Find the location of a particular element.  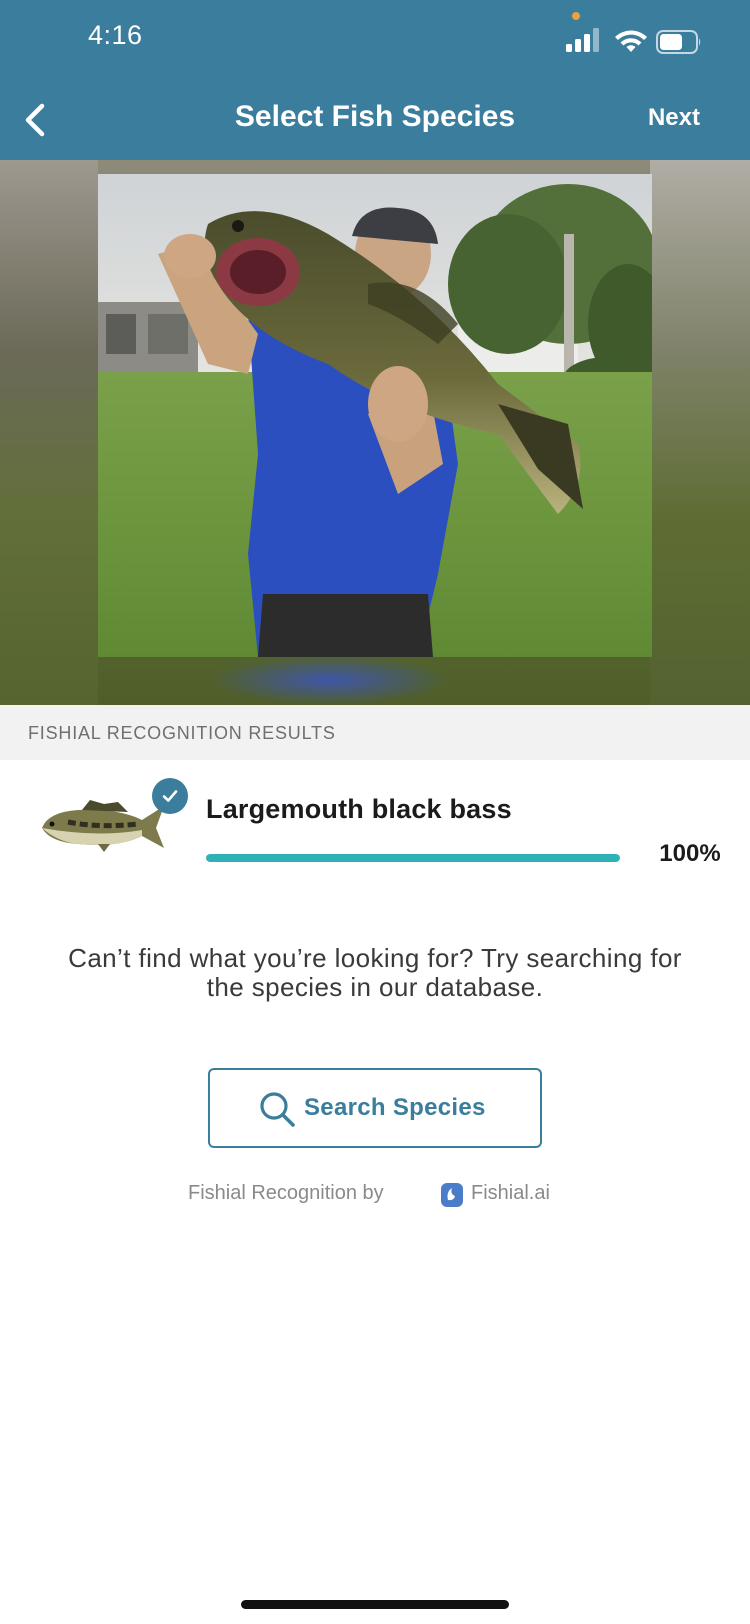

confidence-bar is located at coordinates (413, 858).